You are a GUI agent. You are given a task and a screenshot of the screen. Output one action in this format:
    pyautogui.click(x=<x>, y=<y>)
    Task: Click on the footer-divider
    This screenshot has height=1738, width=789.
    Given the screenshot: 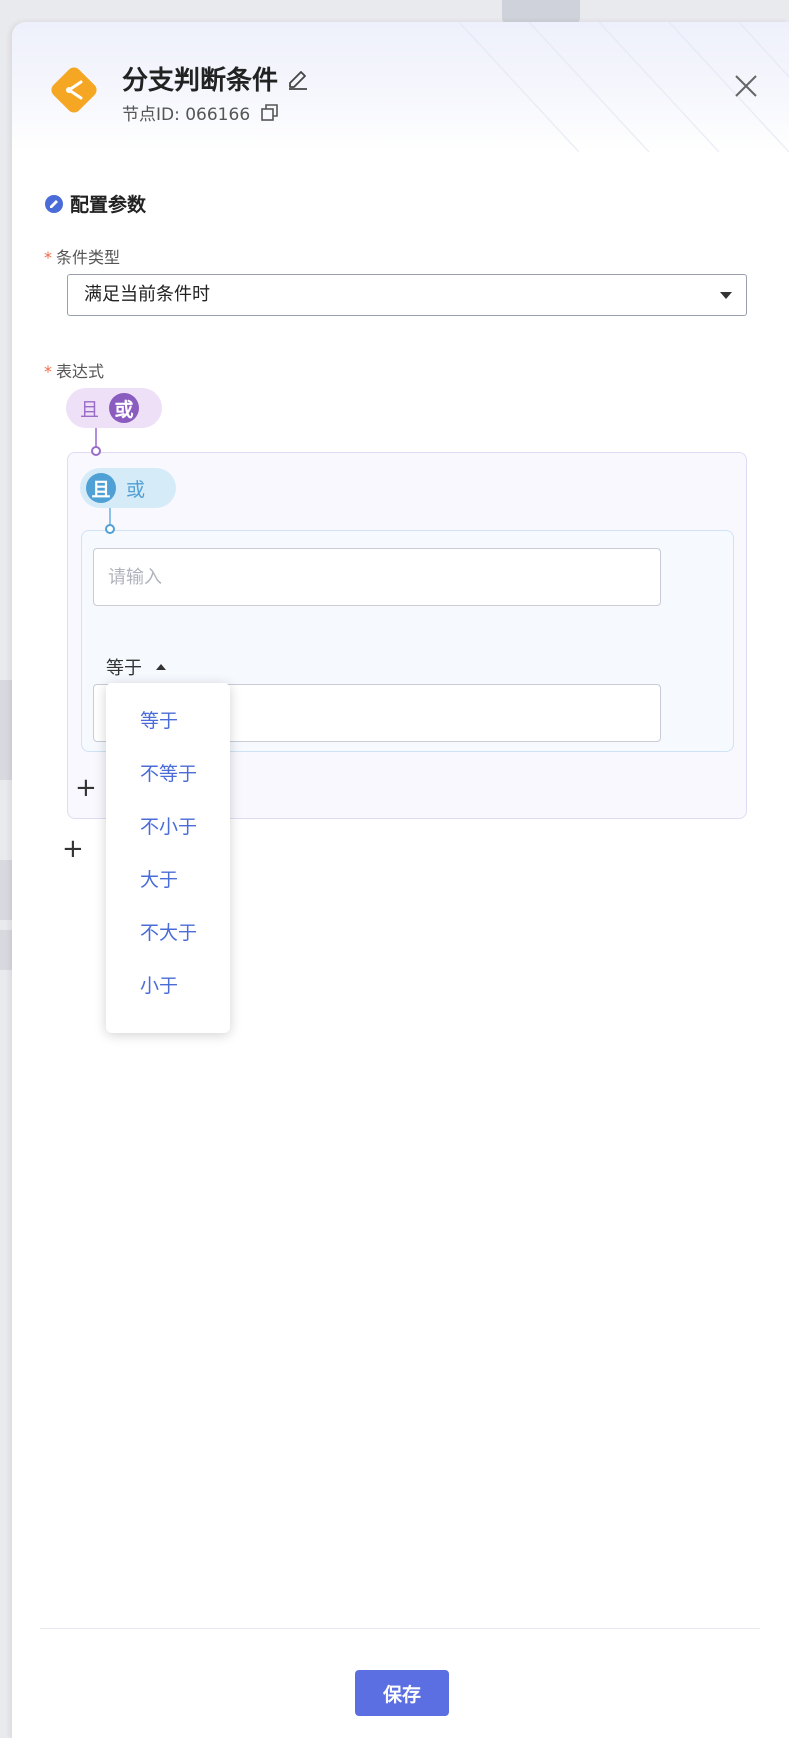 What is the action you would take?
    pyautogui.click(x=400, y=1628)
    